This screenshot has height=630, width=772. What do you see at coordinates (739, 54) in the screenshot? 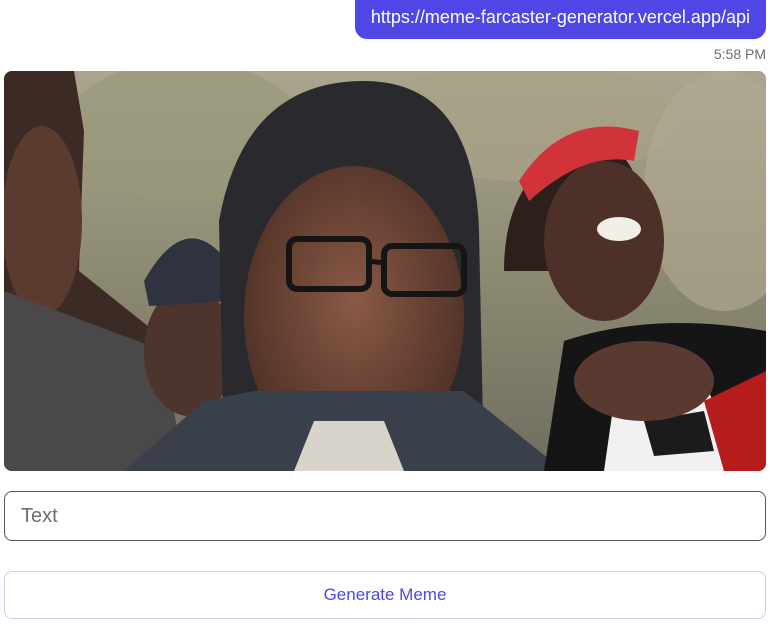
I see `message-timestamp: 5:58 PM` at bounding box center [739, 54].